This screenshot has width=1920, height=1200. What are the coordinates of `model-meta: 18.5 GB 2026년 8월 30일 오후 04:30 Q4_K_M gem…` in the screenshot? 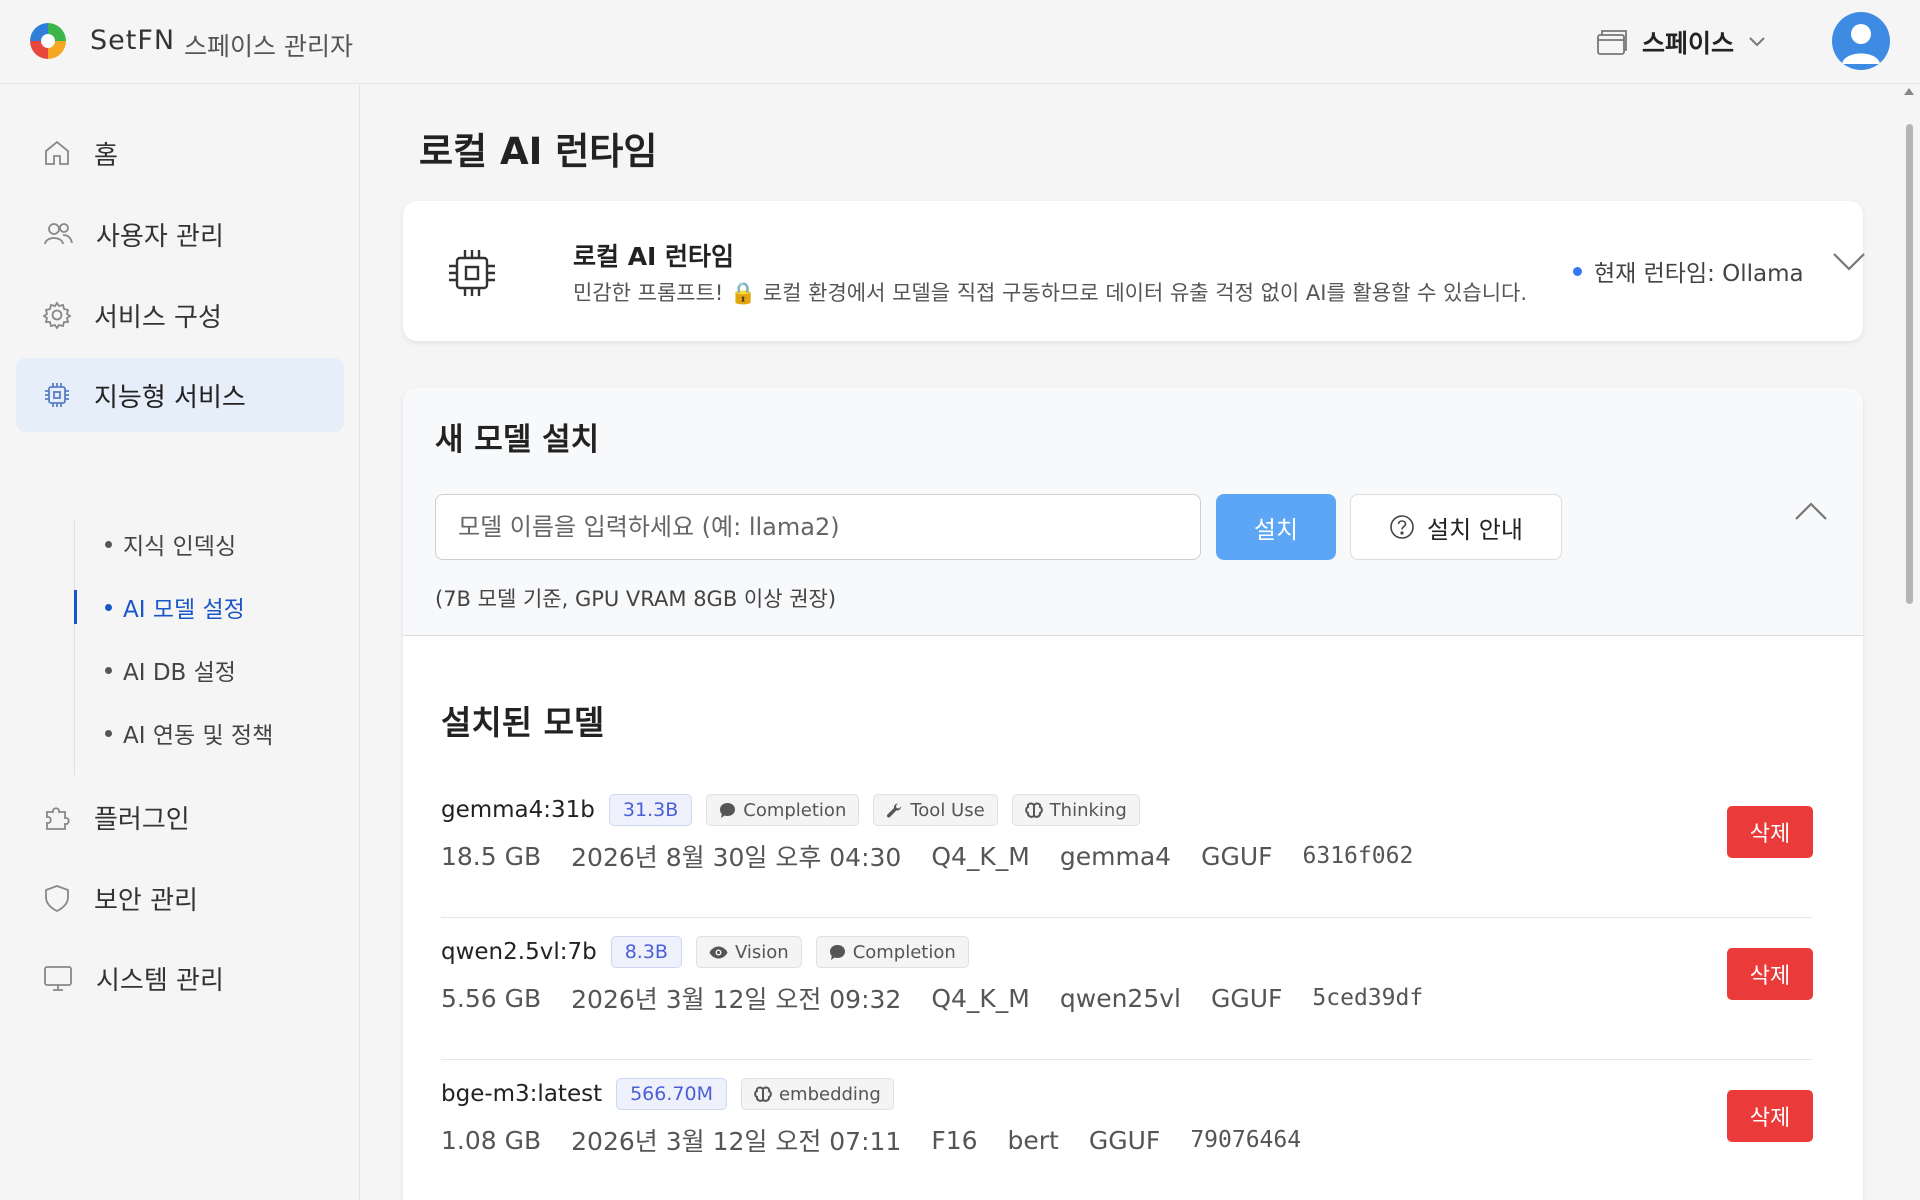 It's located at (927, 856).